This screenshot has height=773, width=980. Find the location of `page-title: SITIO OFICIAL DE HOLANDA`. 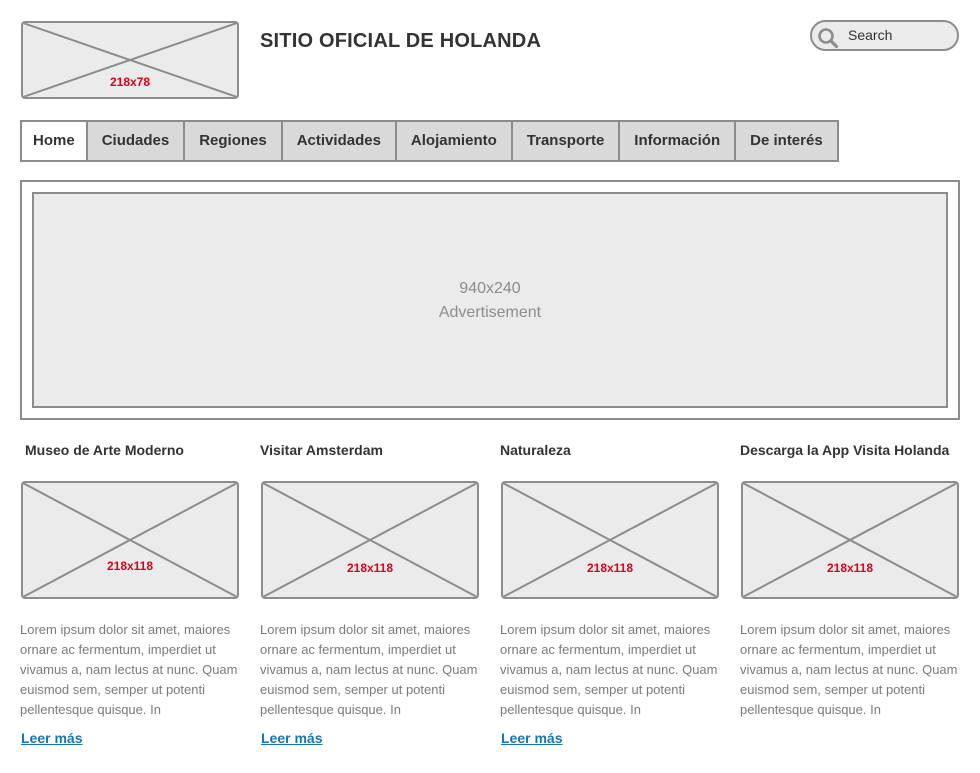

page-title: SITIO OFICIAL DE HOLANDA is located at coordinates (401, 41).